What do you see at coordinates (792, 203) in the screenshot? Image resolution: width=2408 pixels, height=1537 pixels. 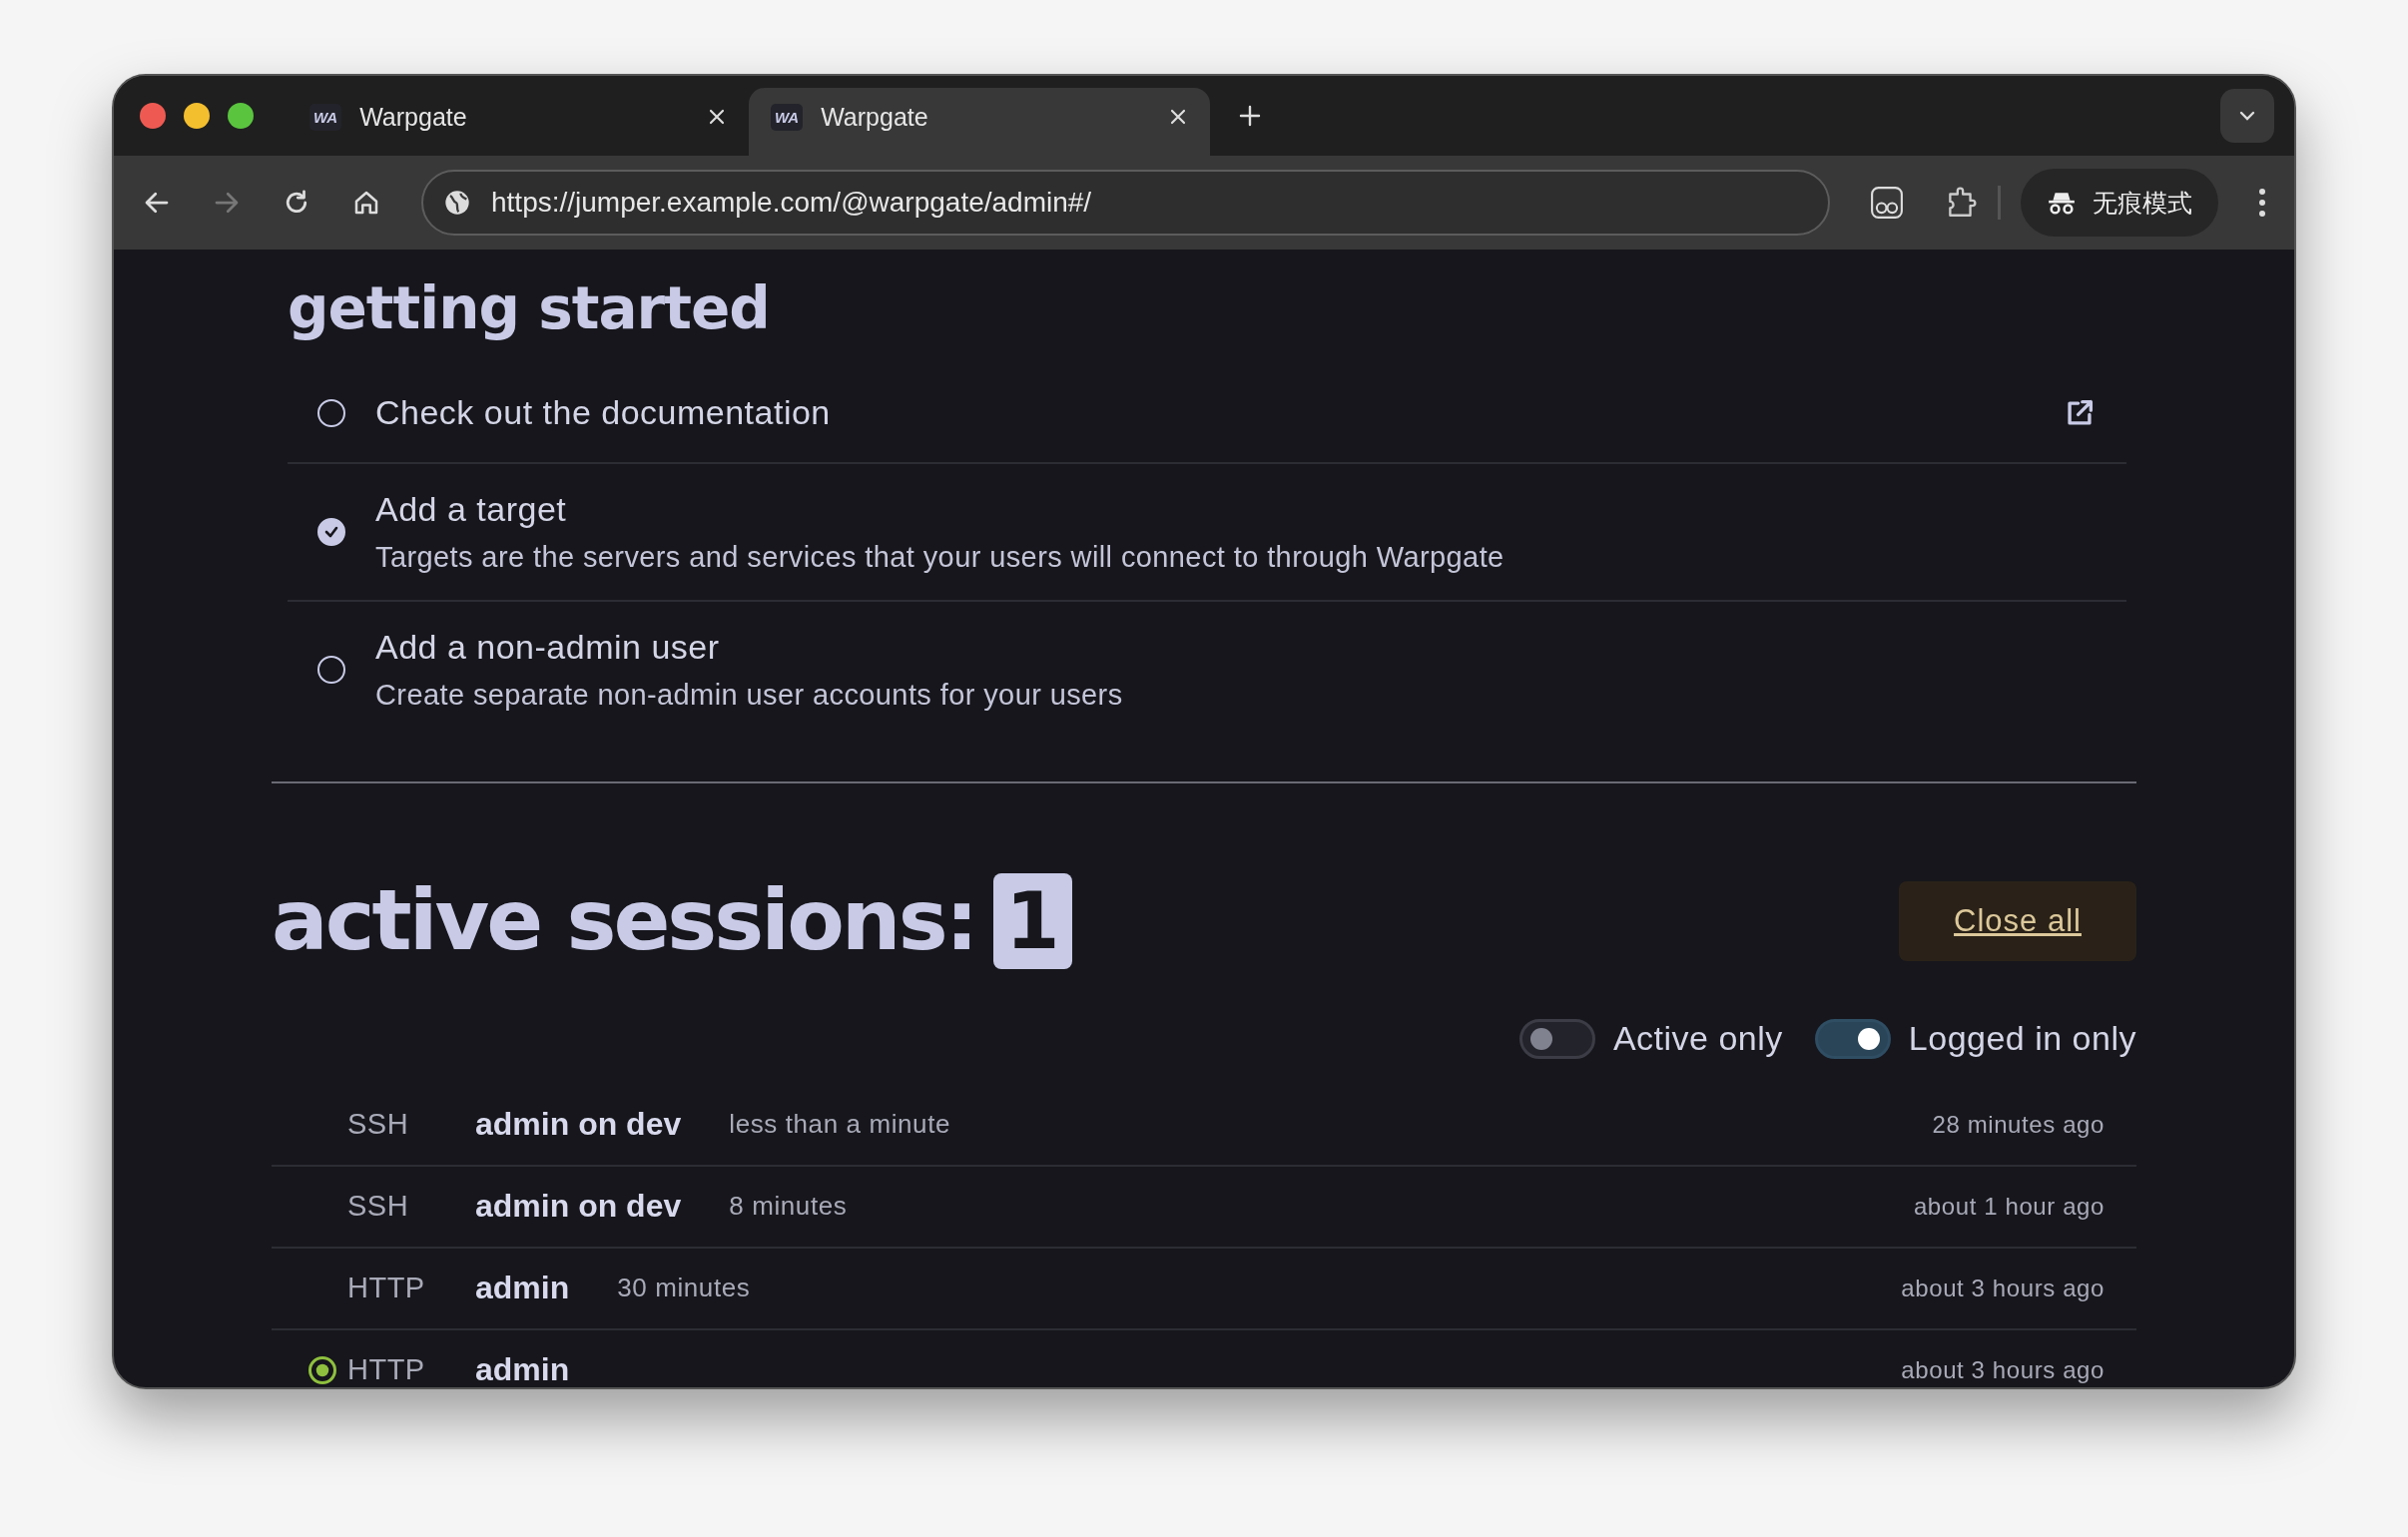 I see `url-text: https://jumper.example.com/@warpgate/admin#/` at bounding box center [792, 203].